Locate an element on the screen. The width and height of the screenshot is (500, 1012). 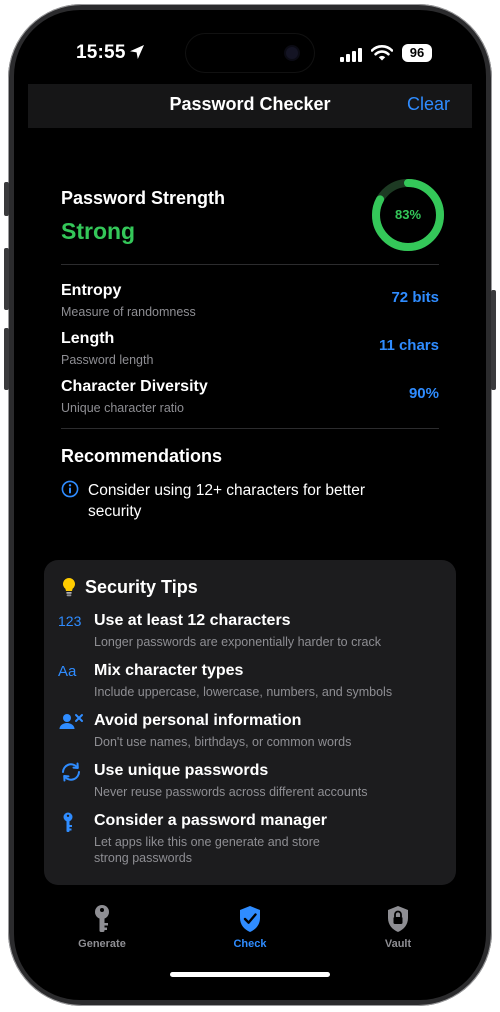
person-x-icon is located at coordinates (71, 721).